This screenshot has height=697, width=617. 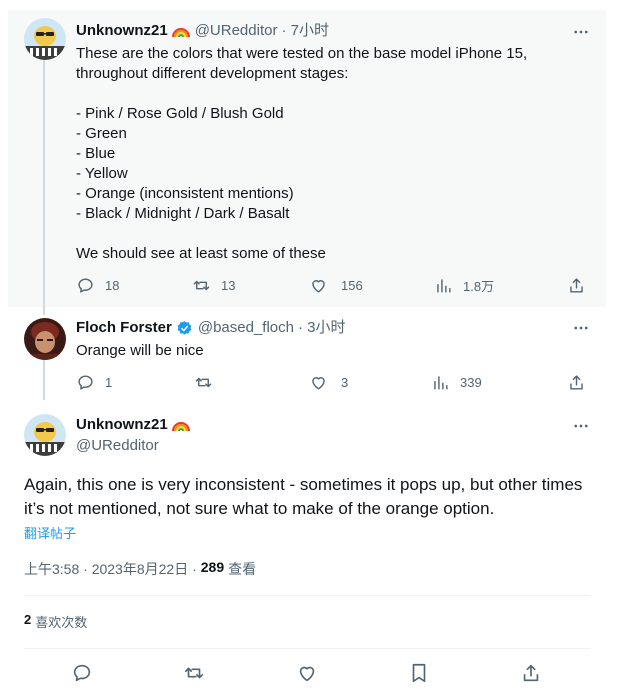 What do you see at coordinates (212, 567) in the screenshot?
I see `views-count: 289` at bounding box center [212, 567].